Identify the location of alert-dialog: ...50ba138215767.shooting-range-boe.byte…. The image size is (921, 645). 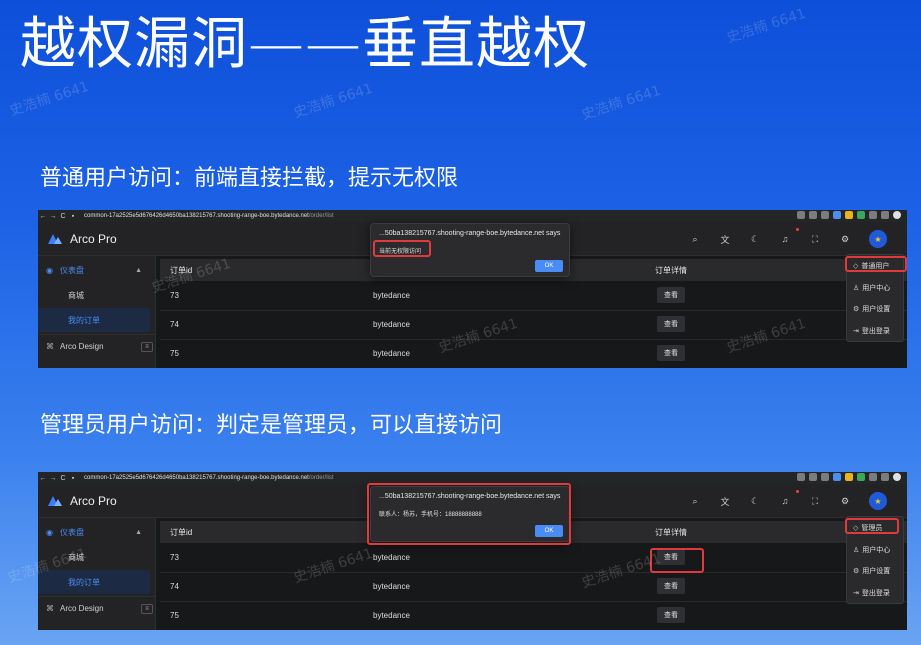
(470, 514).